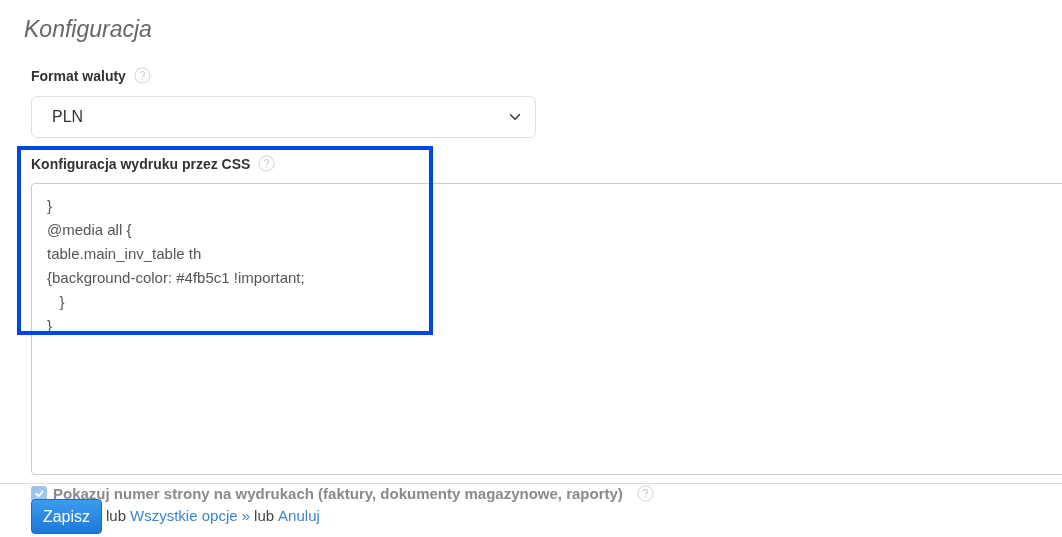  Describe the element at coordinates (88, 30) in the screenshot. I see `page-title: Konfiguracja` at that location.